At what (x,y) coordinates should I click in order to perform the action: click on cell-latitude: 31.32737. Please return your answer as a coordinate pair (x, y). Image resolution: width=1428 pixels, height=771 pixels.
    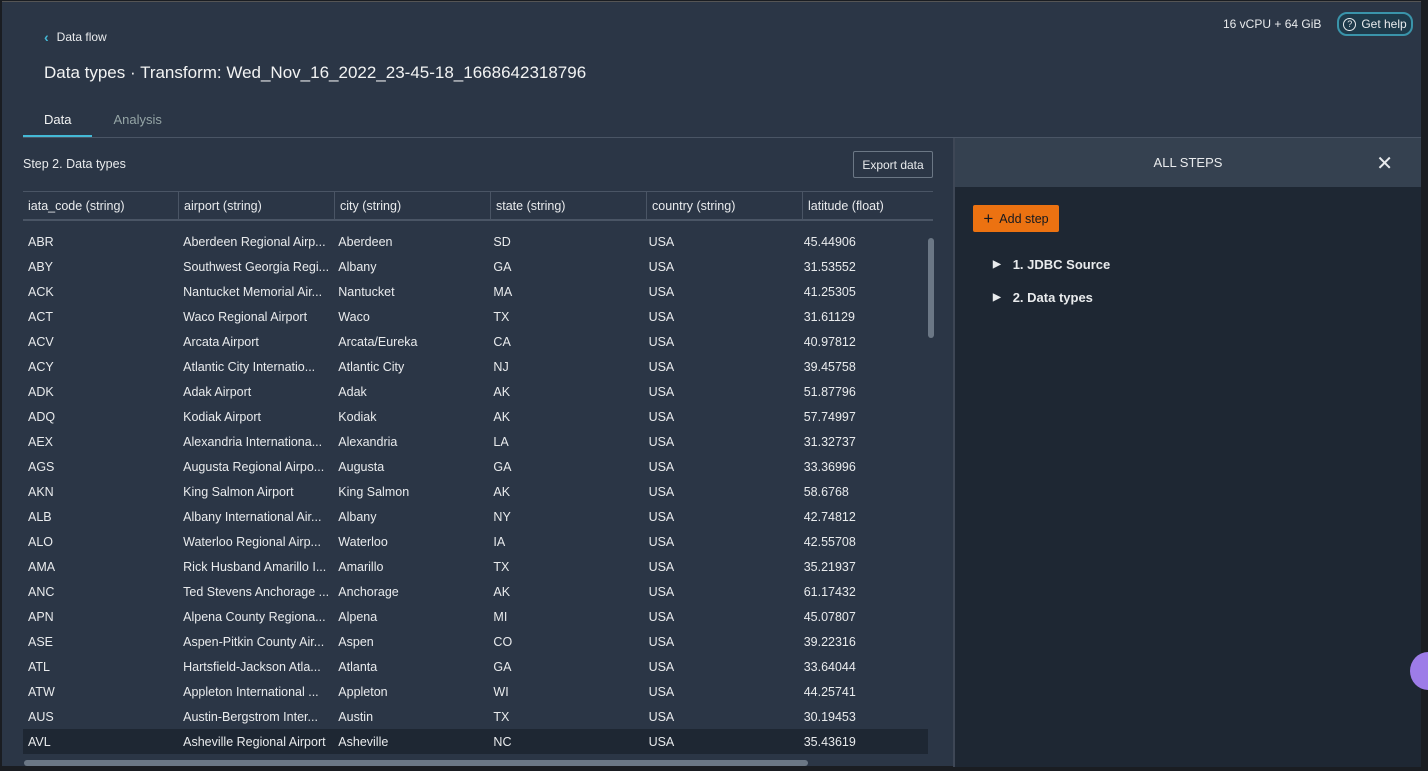
    Looking at the image, I should click on (829, 441).